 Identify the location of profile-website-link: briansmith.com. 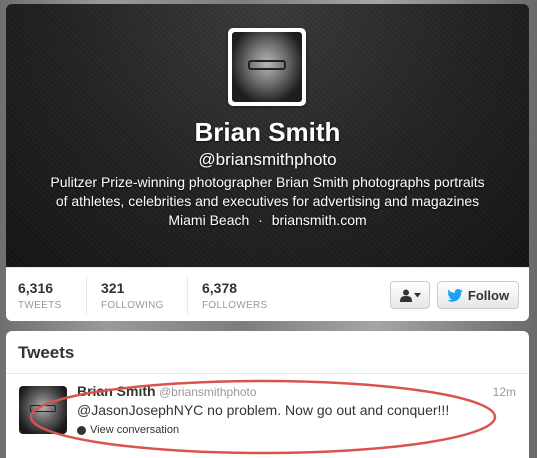
(319, 220).